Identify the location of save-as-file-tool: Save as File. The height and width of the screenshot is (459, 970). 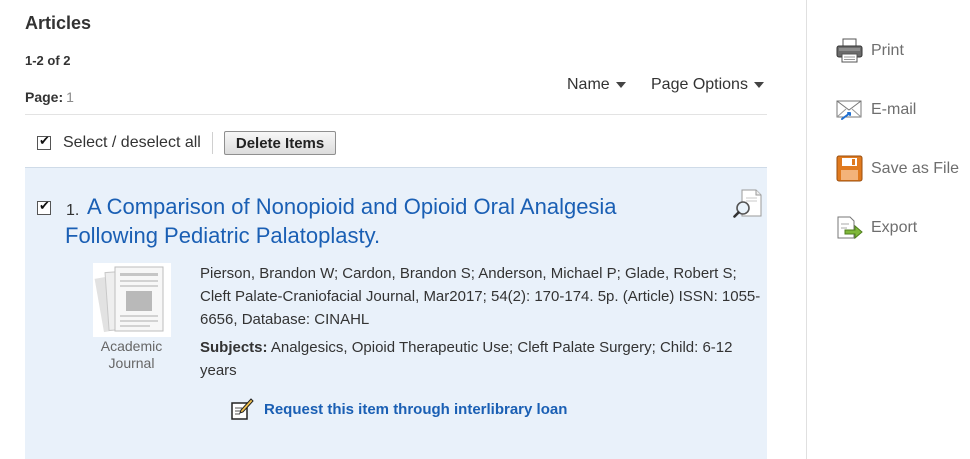
(897, 168).